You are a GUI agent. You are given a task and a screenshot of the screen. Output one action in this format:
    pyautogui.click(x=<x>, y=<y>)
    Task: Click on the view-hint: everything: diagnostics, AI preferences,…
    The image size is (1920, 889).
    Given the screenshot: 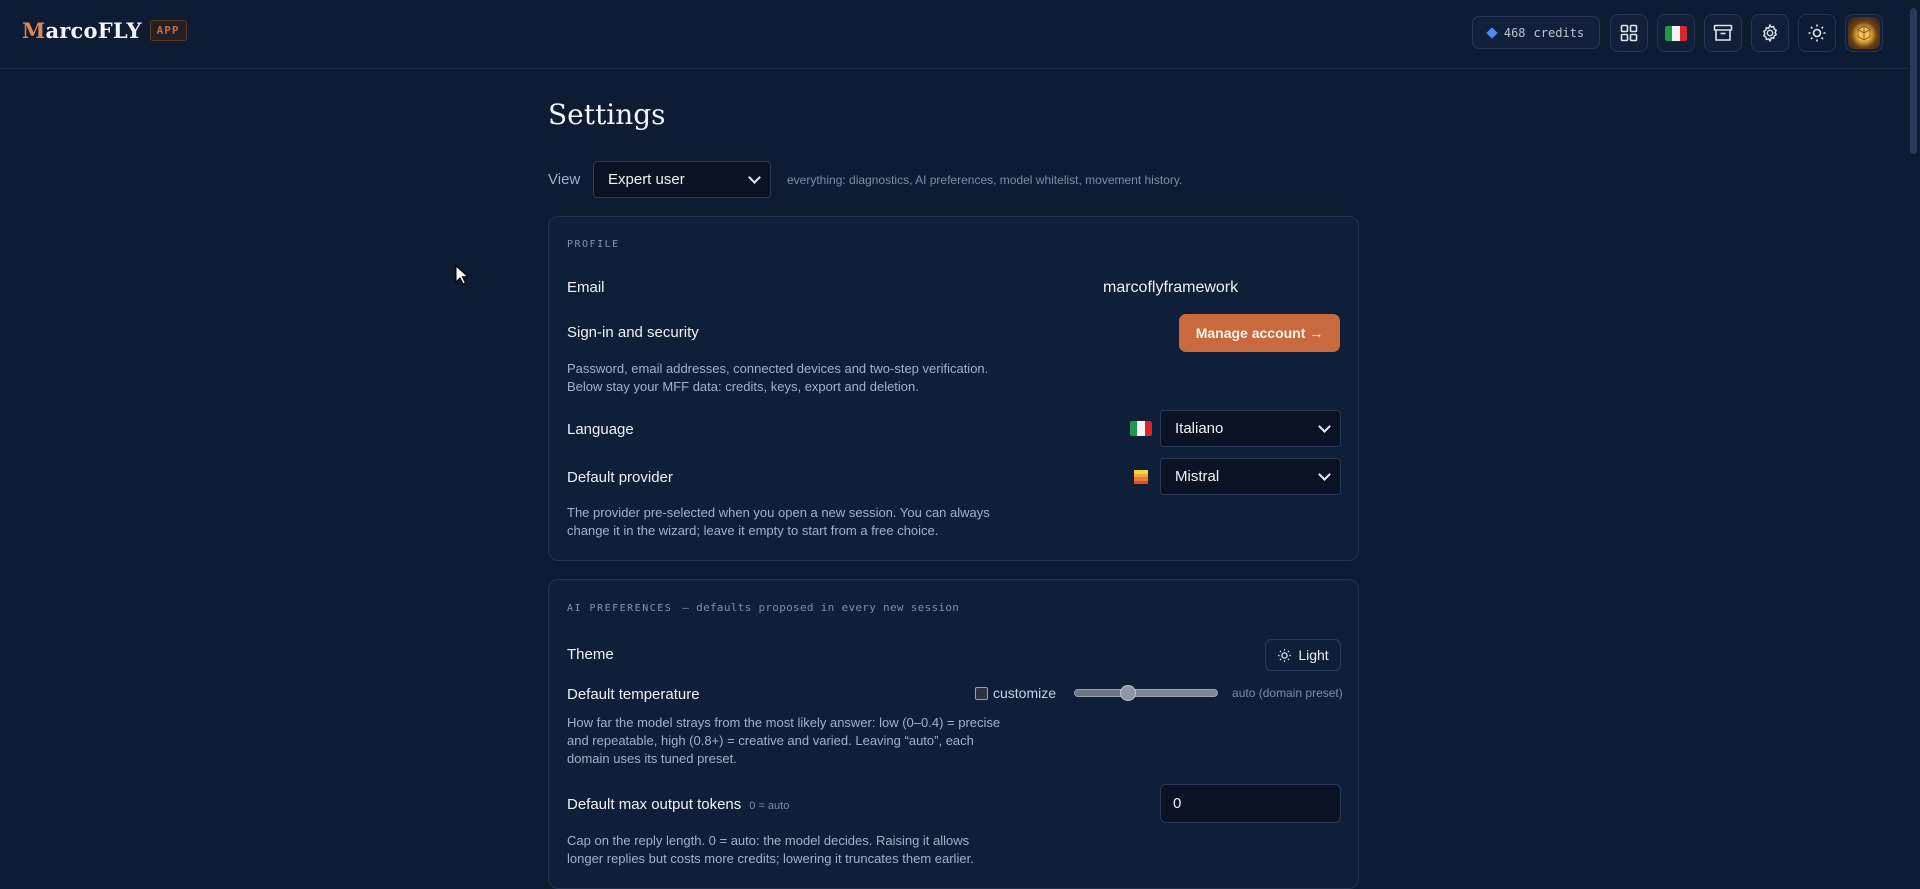 What is the action you would take?
    pyautogui.click(x=985, y=179)
    